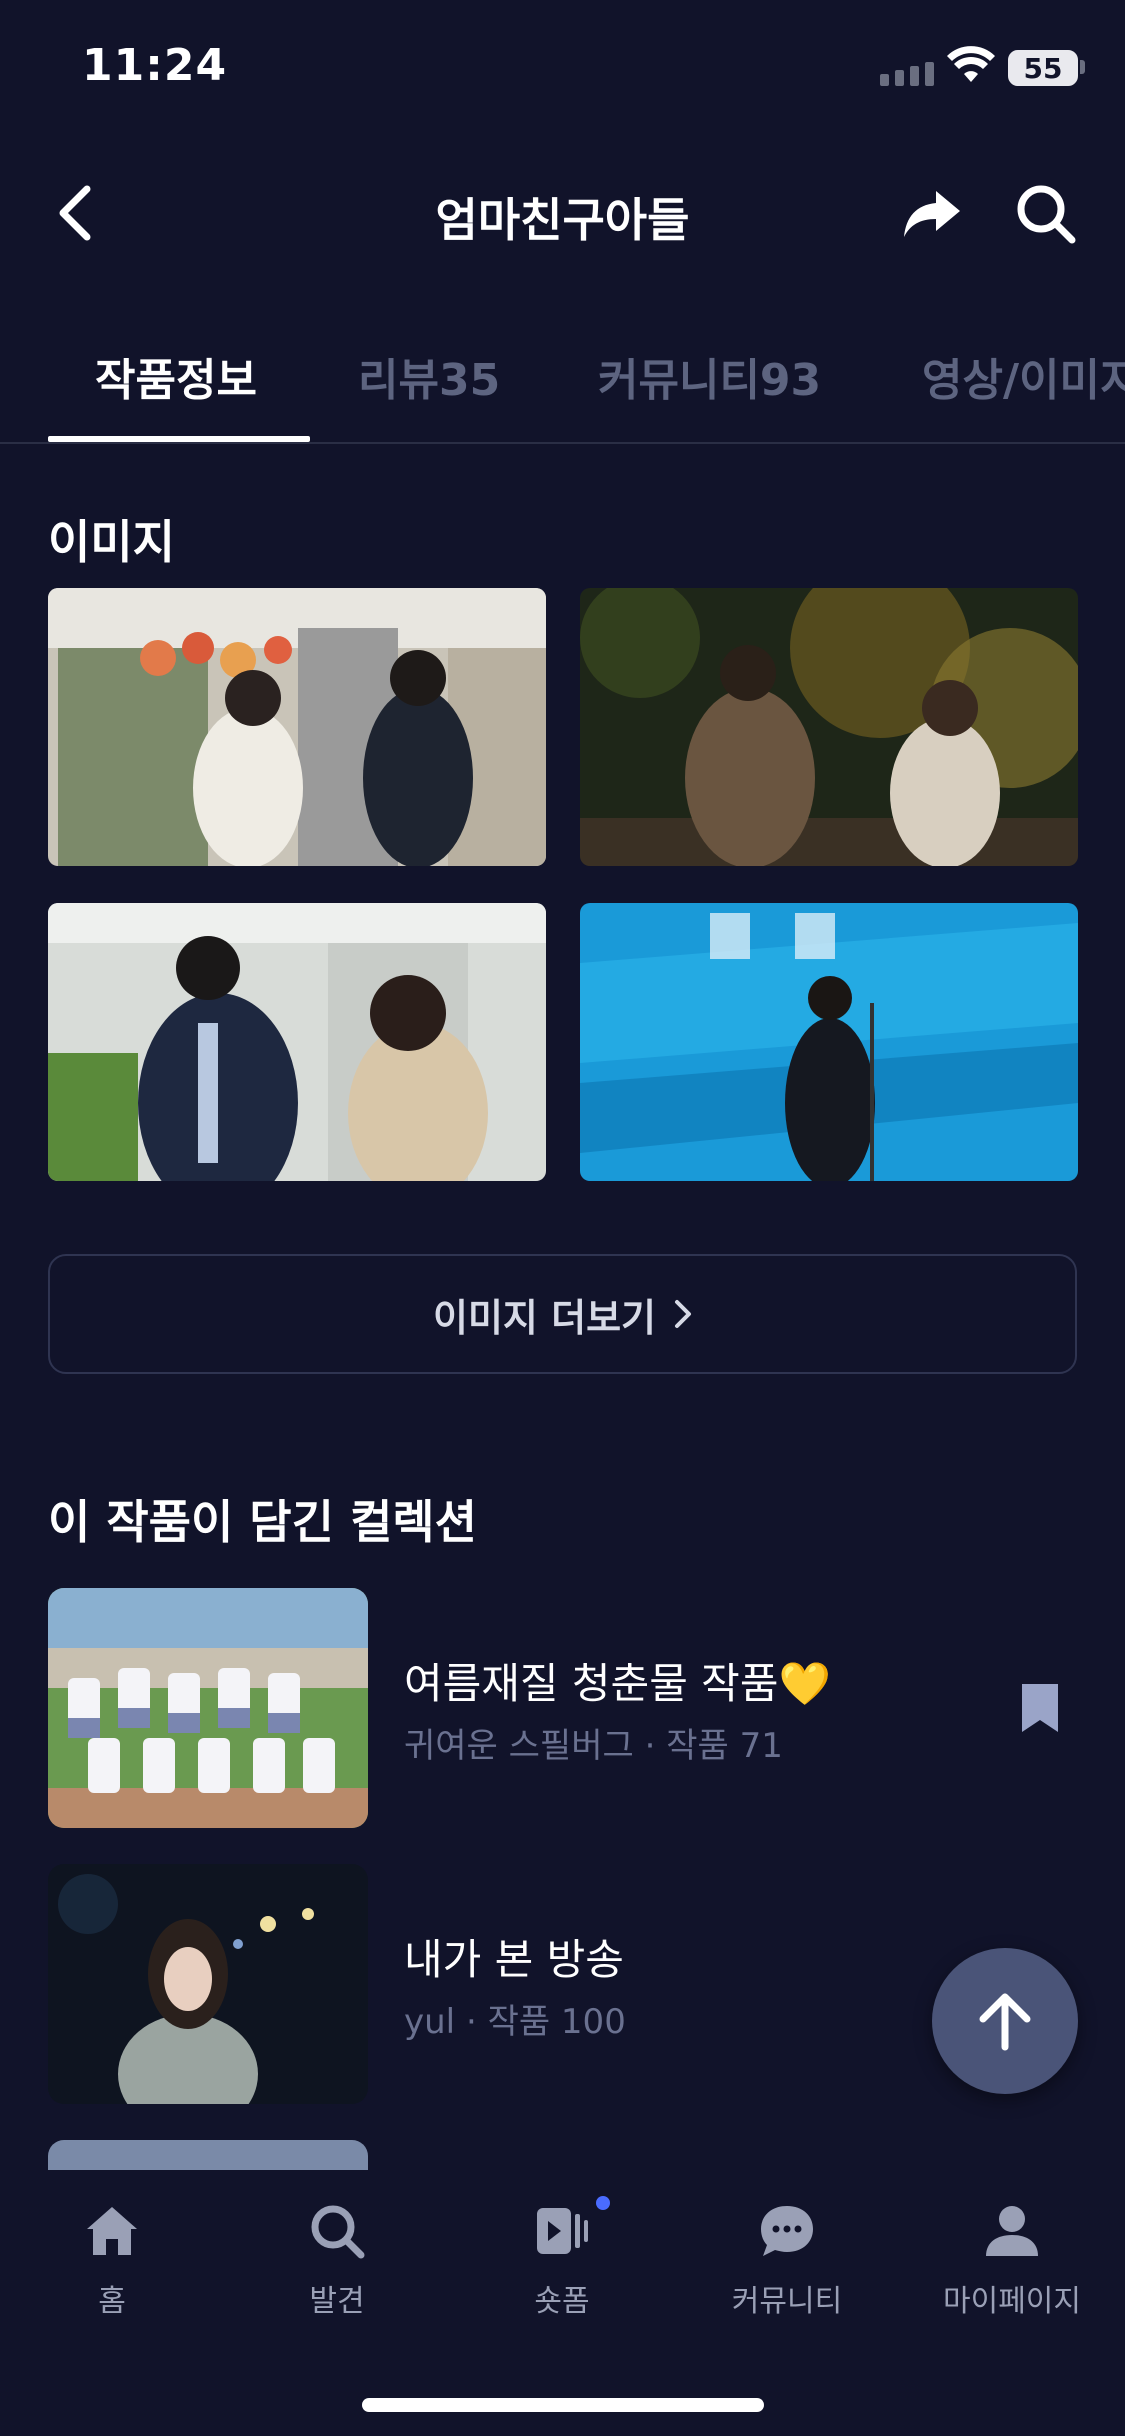  Describe the element at coordinates (562, 2258) in the screenshot. I see `nav-shortform: 숏폼` at that location.